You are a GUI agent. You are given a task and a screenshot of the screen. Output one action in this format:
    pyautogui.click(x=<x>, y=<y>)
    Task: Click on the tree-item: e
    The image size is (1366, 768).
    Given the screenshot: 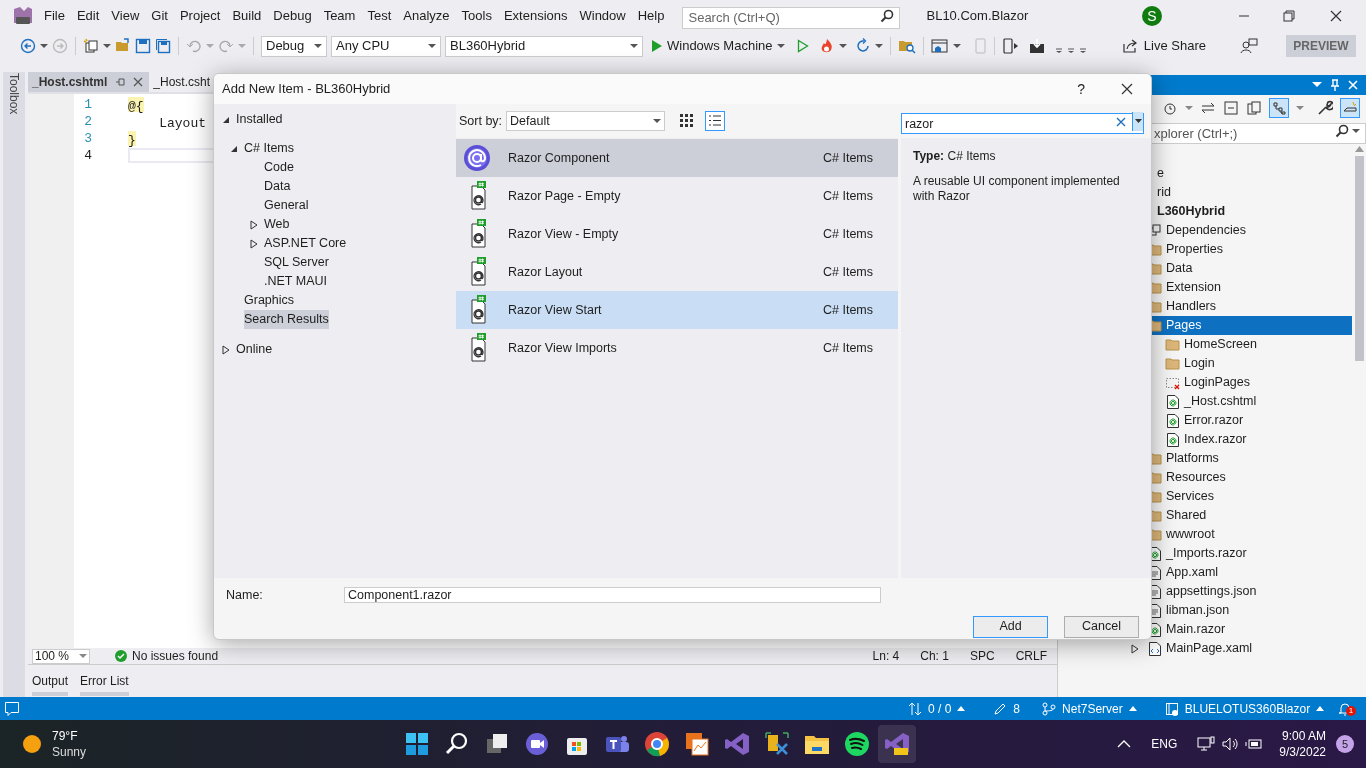 What is the action you would take?
    pyautogui.click(x=1160, y=173)
    